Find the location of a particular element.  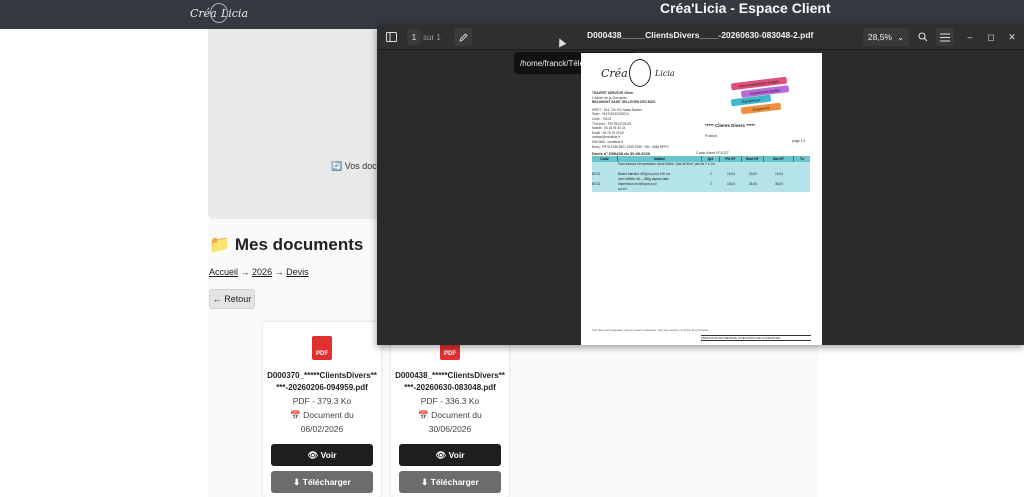

pdf-logo: Créa Licia is located at coordinates (643, 73).